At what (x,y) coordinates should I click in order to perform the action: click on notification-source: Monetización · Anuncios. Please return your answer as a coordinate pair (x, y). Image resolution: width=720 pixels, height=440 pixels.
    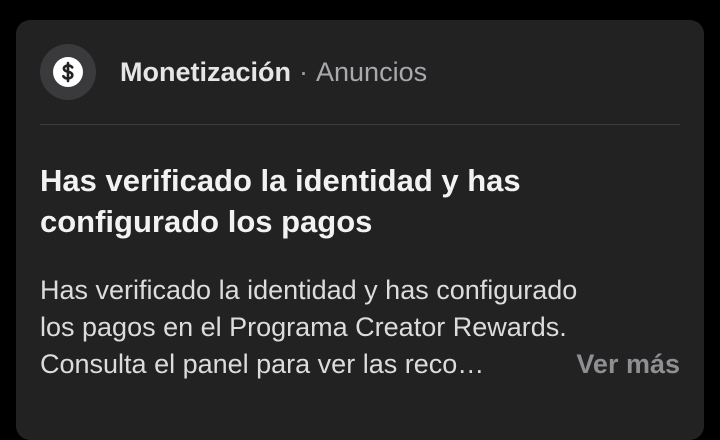
    Looking at the image, I should click on (273, 72).